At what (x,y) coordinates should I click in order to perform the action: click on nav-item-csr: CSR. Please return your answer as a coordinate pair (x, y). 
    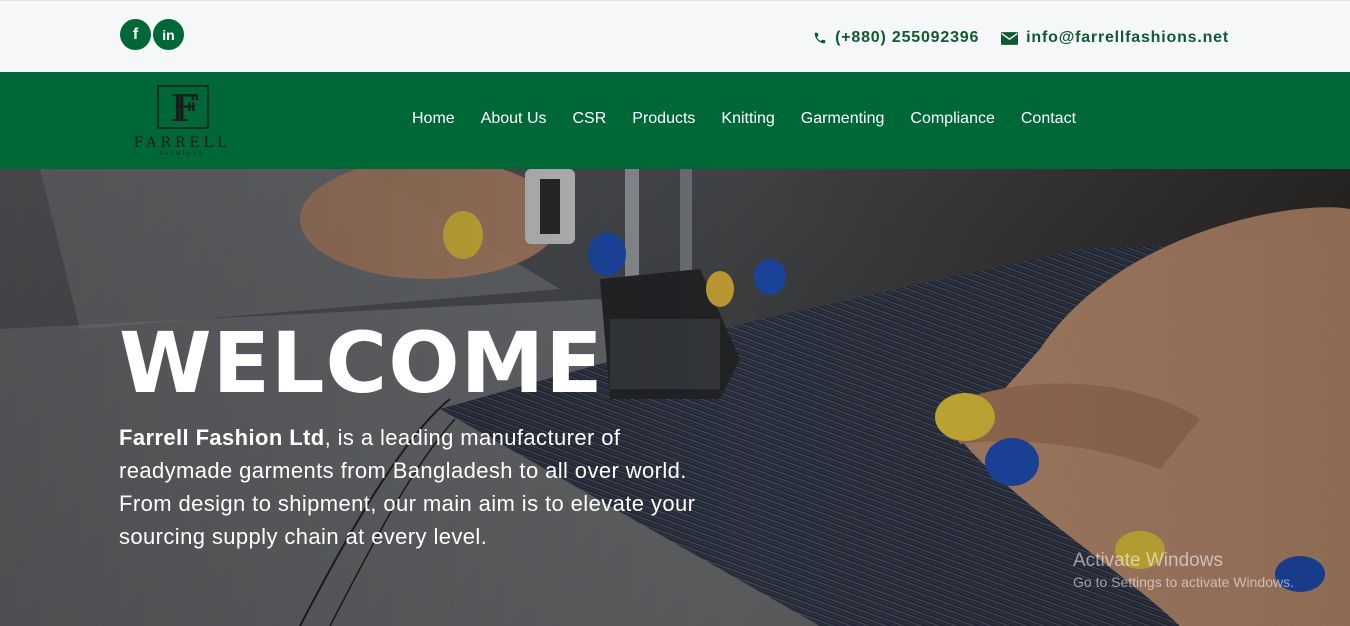
    Looking at the image, I should click on (590, 119).